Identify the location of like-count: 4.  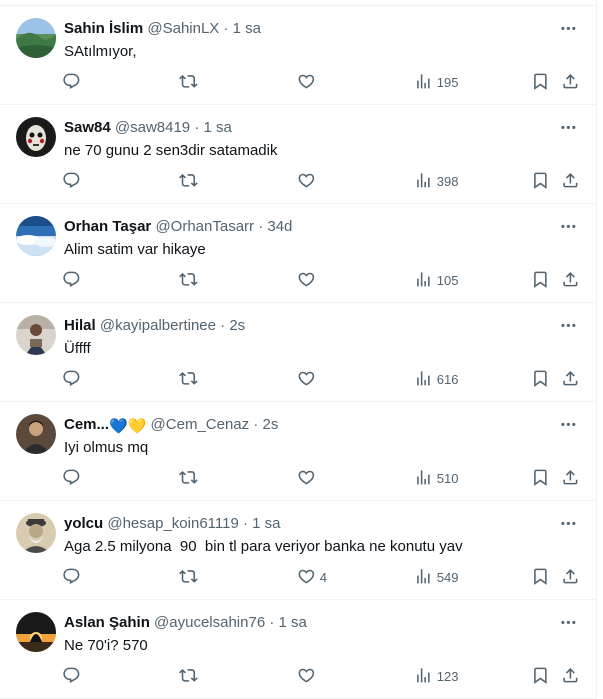
(323, 577).